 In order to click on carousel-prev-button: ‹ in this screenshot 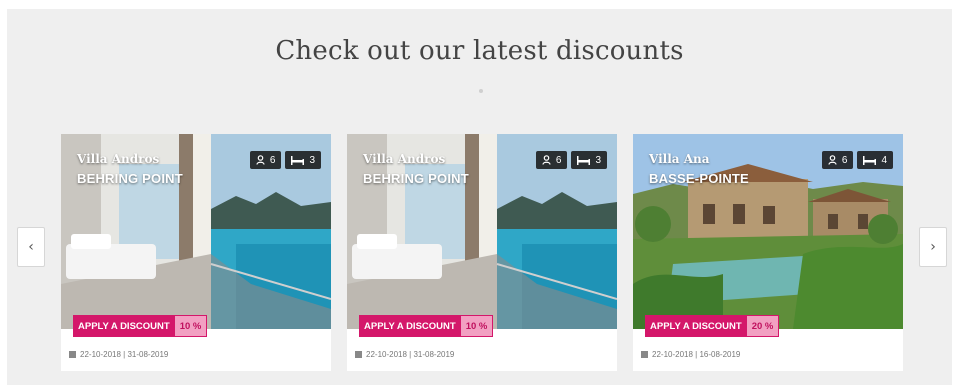, I will do `click(31, 247)`.